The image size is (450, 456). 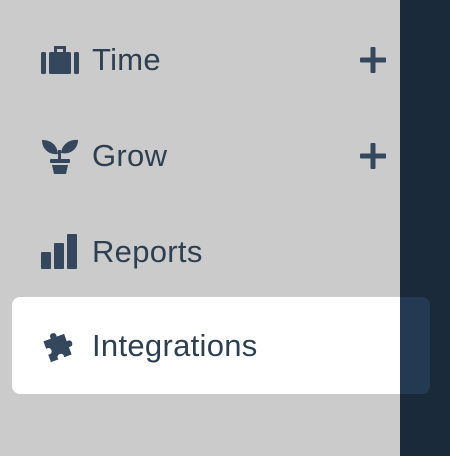 I want to click on puzzle-icon, so click(x=60, y=346).